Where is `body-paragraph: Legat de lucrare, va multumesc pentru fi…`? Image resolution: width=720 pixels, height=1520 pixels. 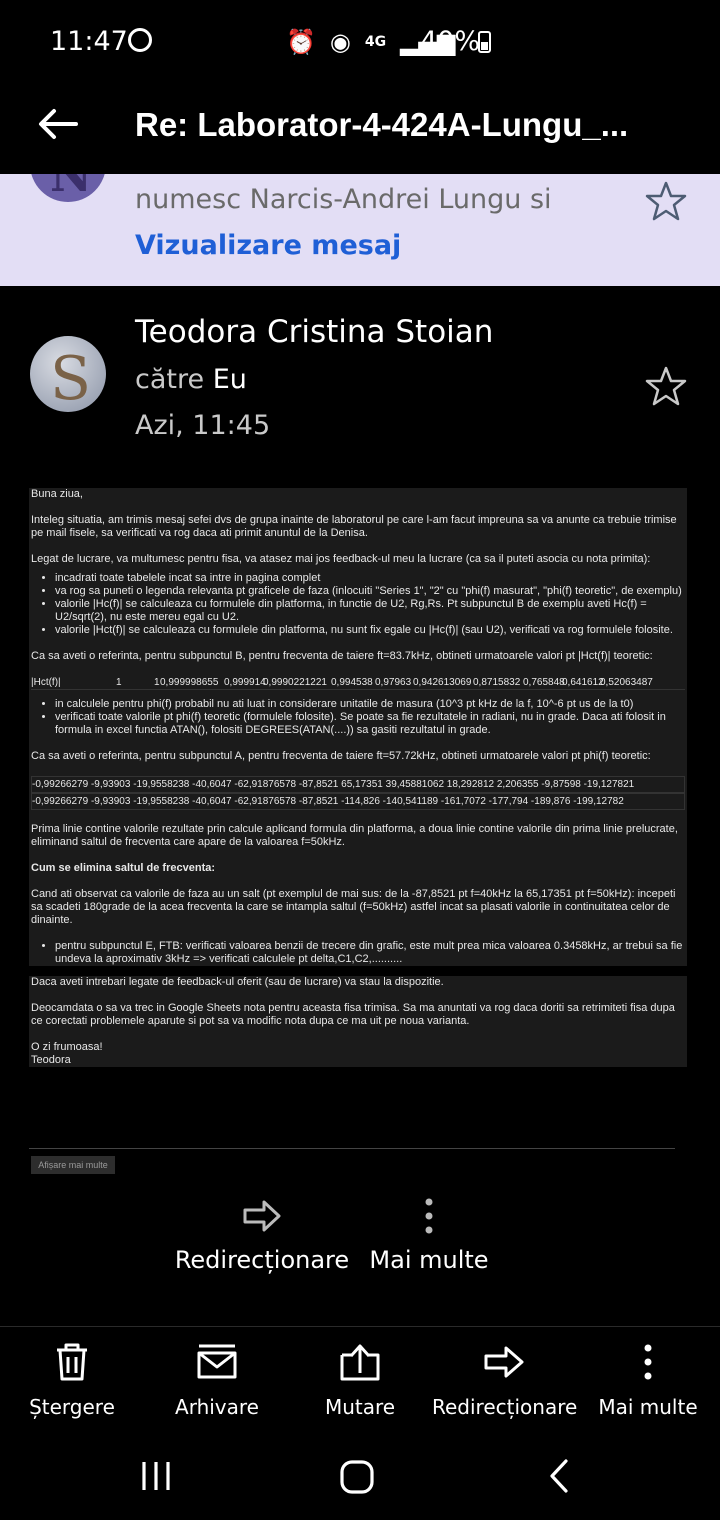
body-paragraph: Legat de lucrare, va multumesc pentru fi… is located at coordinates (341, 559).